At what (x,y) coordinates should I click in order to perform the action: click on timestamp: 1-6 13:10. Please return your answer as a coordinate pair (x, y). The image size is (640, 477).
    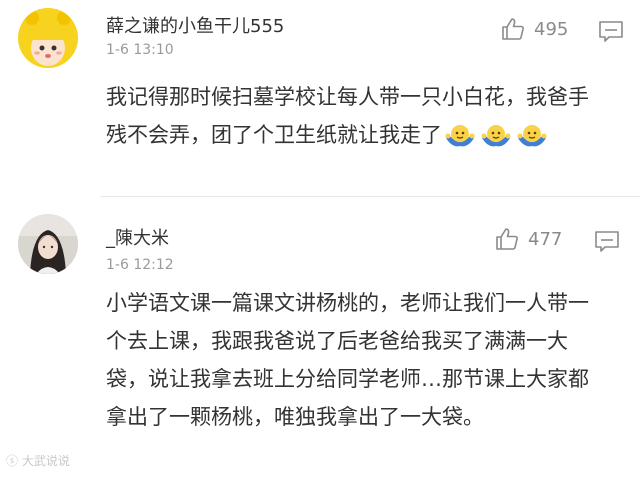
    Looking at the image, I should click on (140, 50).